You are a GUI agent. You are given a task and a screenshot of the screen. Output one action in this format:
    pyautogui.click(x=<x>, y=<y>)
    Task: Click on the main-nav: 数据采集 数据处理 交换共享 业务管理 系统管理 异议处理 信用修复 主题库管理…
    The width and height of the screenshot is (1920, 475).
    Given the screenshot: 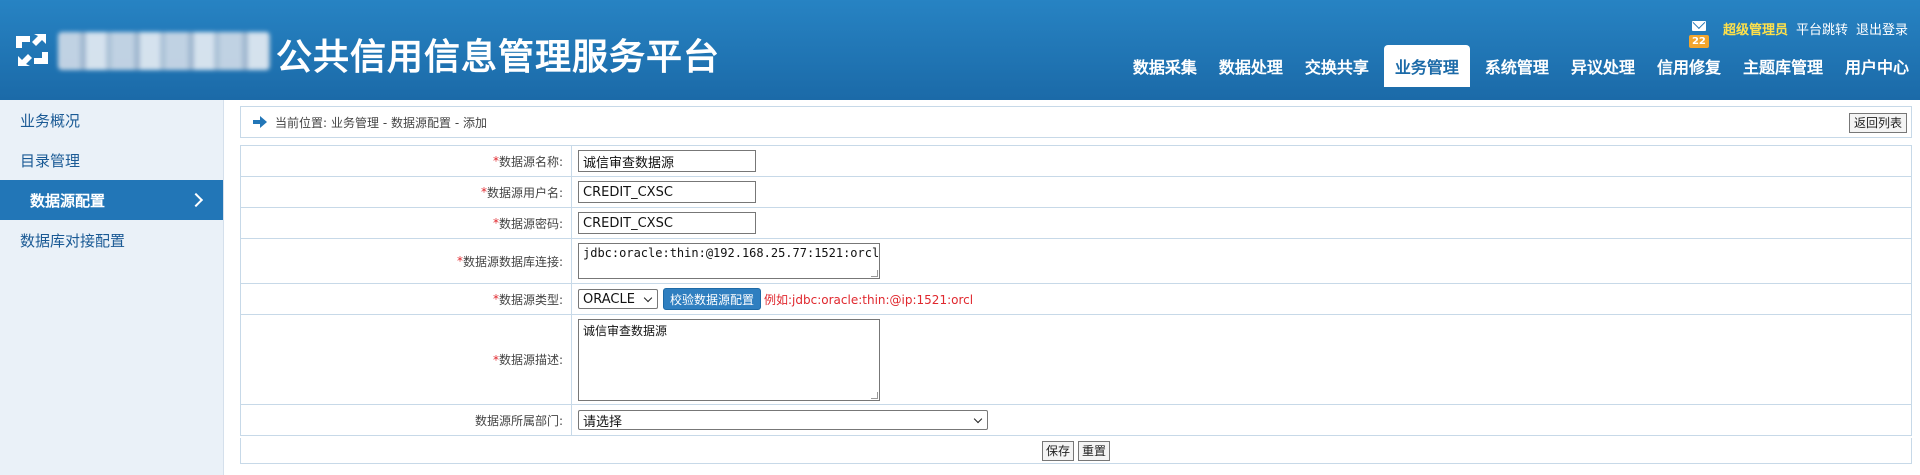 What is the action you would take?
    pyautogui.click(x=1521, y=66)
    